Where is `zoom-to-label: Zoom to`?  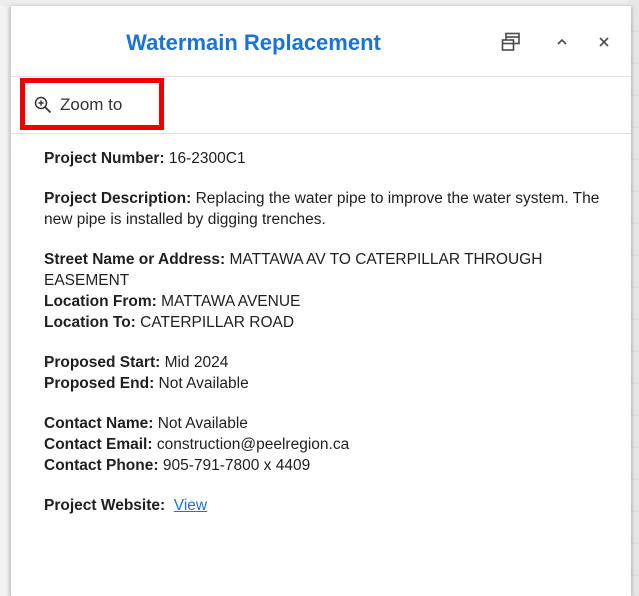
zoom-to-label: Zoom to is located at coordinates (91, 104).